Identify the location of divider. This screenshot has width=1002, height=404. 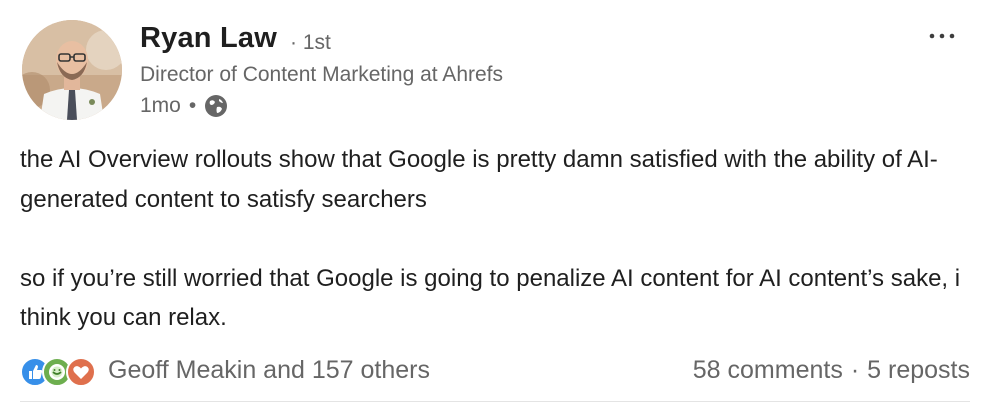
(495, 401).